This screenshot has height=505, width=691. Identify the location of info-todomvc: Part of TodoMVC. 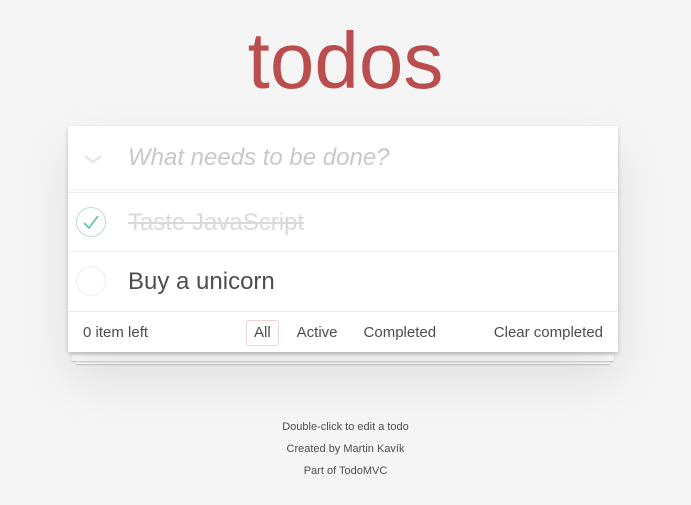
(345, 471).